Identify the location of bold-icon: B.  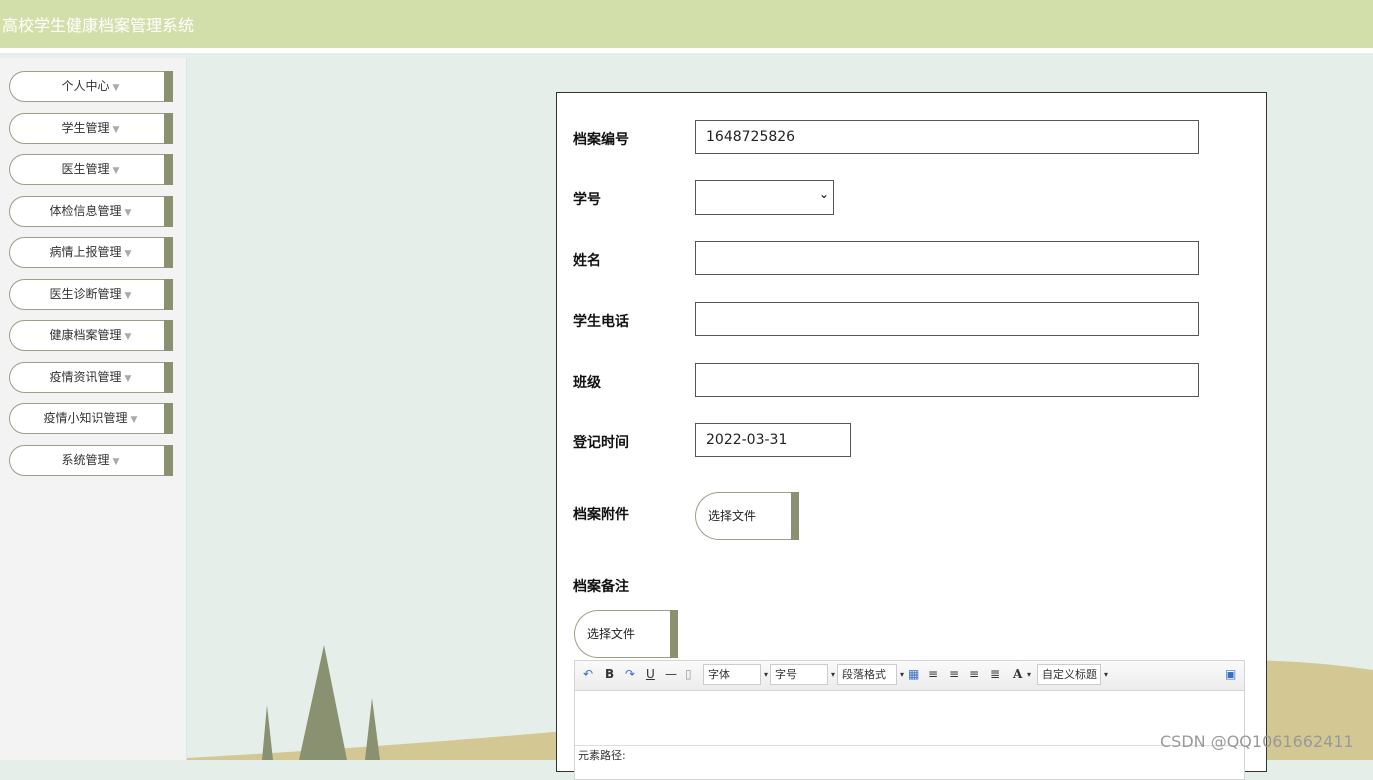
(609, 674).